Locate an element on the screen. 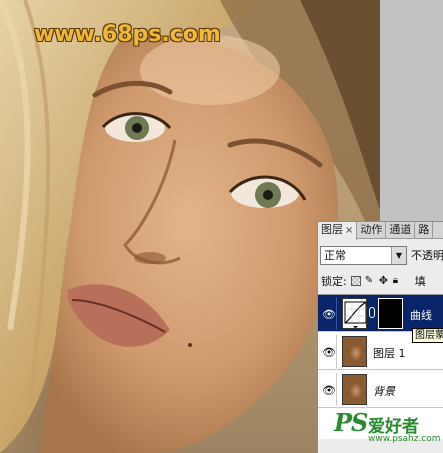  fill-label: 填 is located at coordinates (420, 281).